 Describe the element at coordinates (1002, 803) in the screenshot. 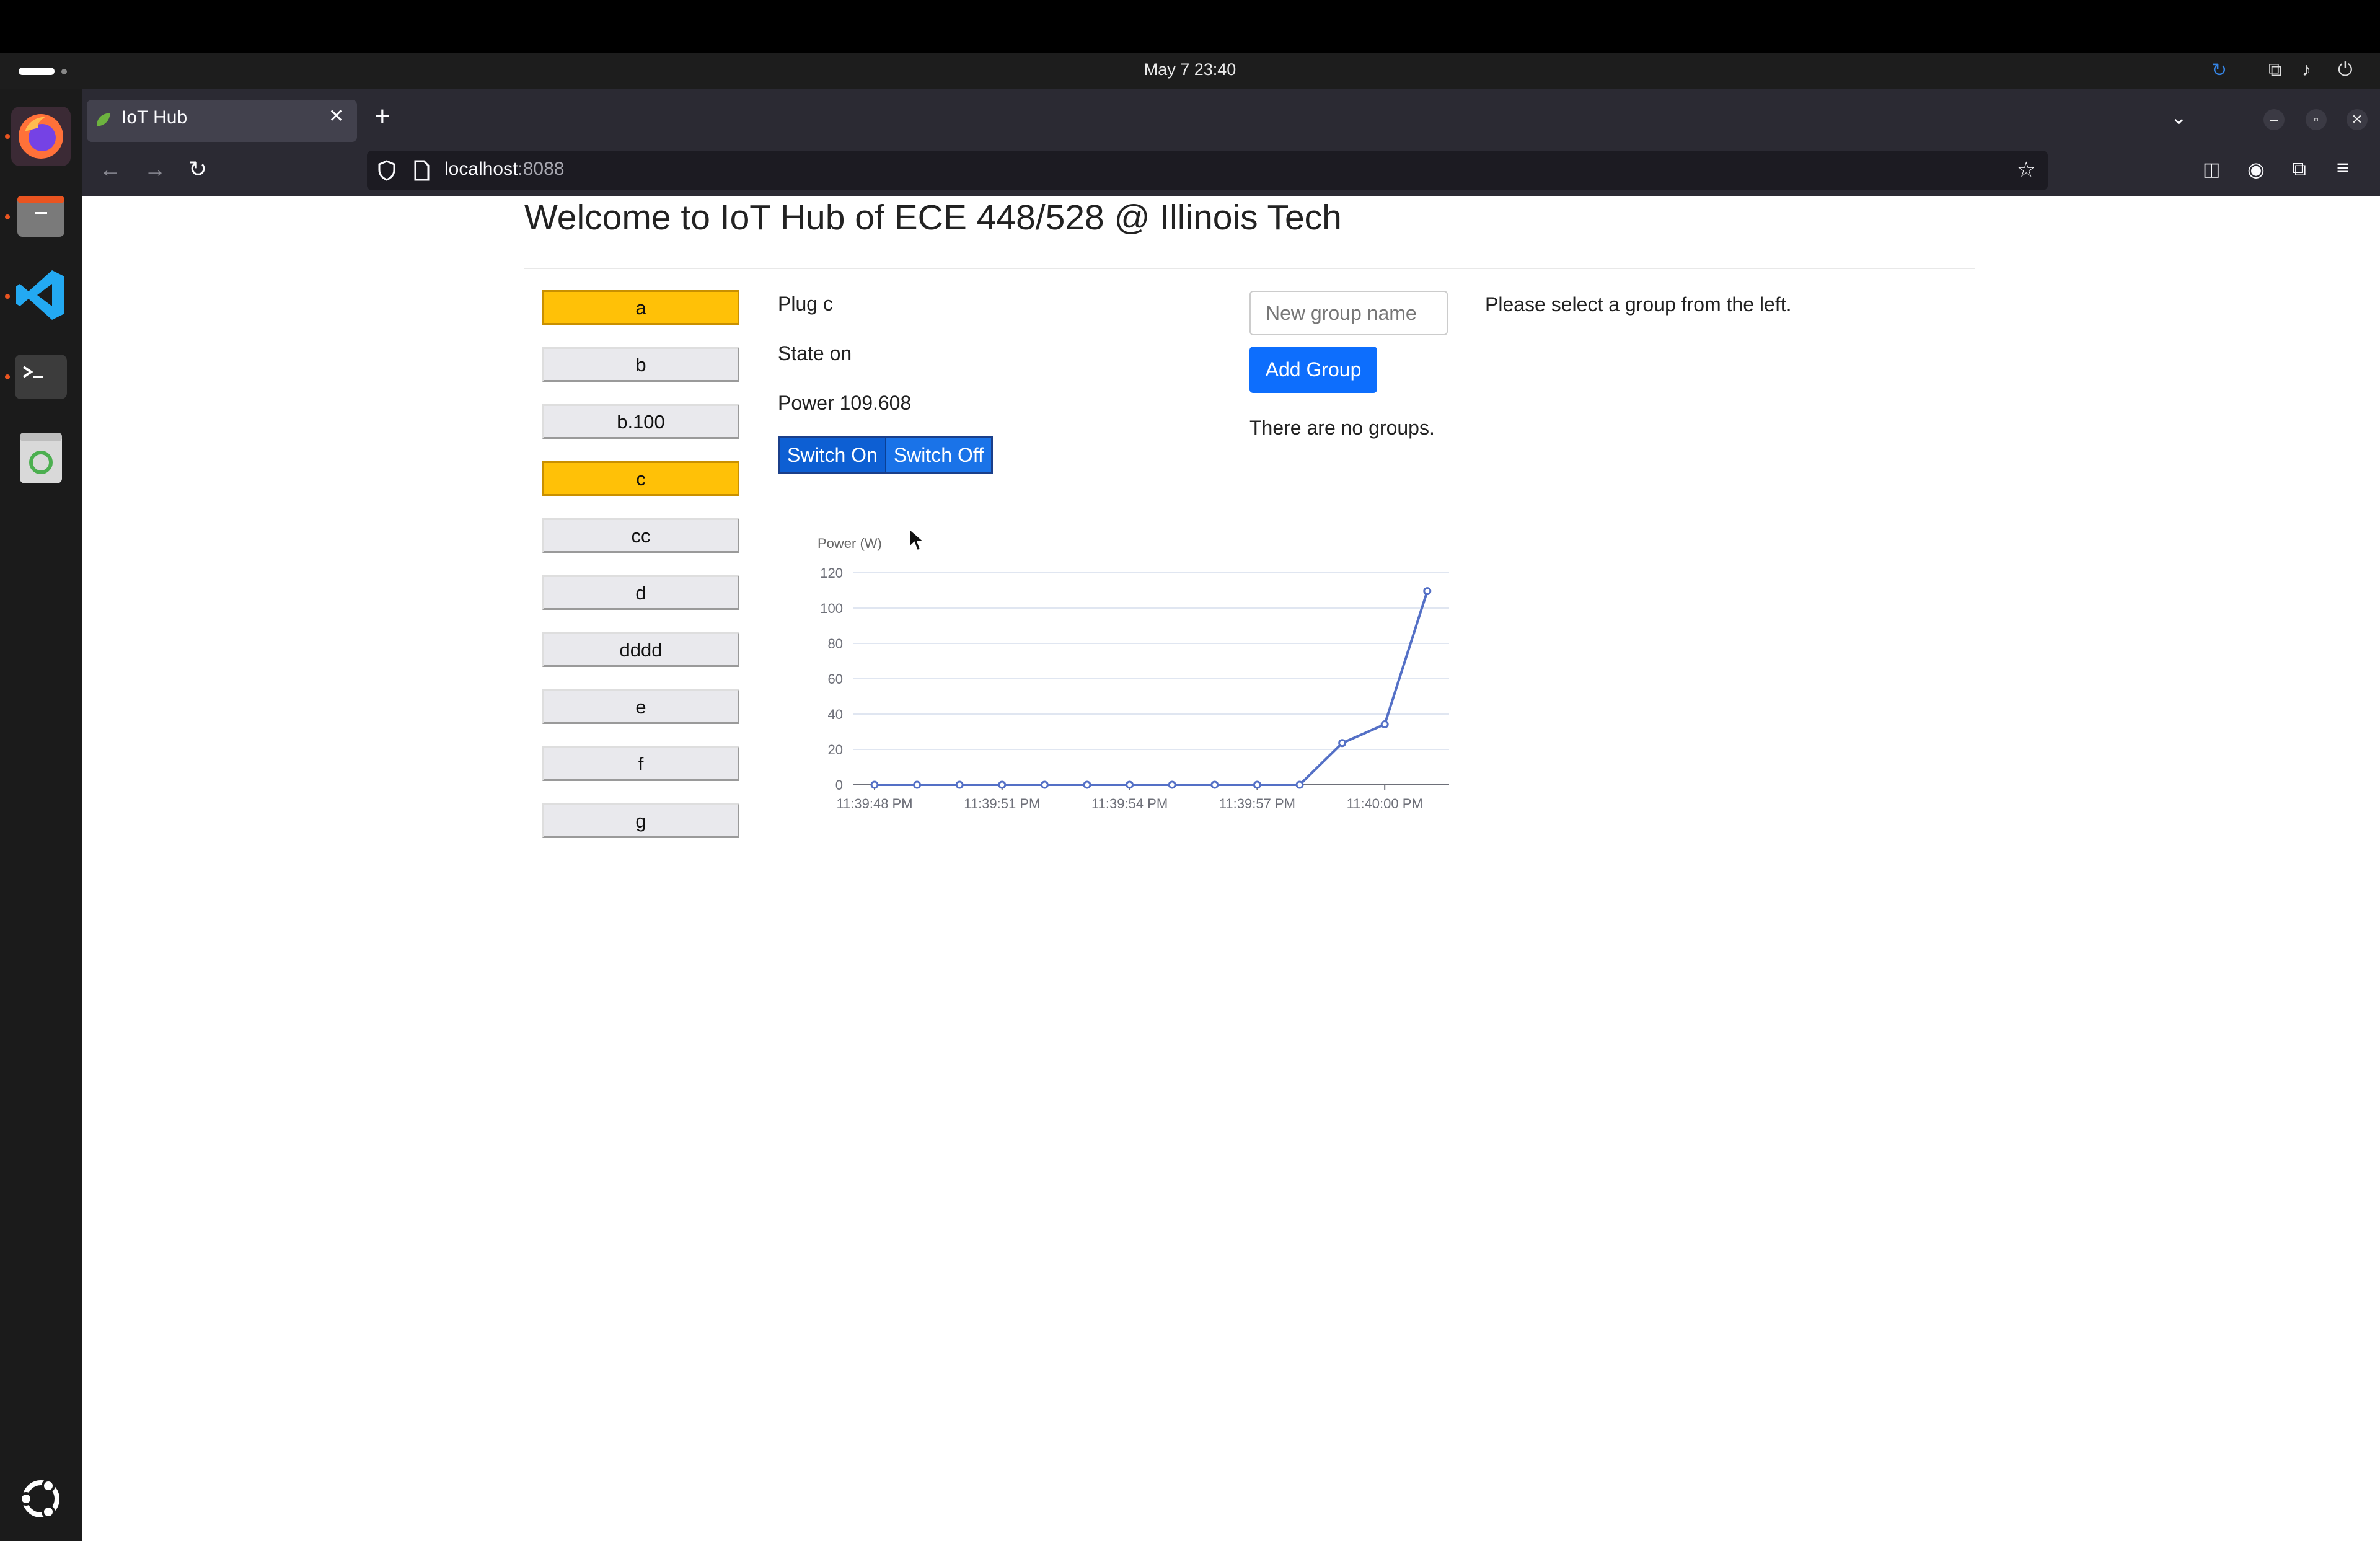

I see `x-tick-label: 11:39:51 PM` at that location.